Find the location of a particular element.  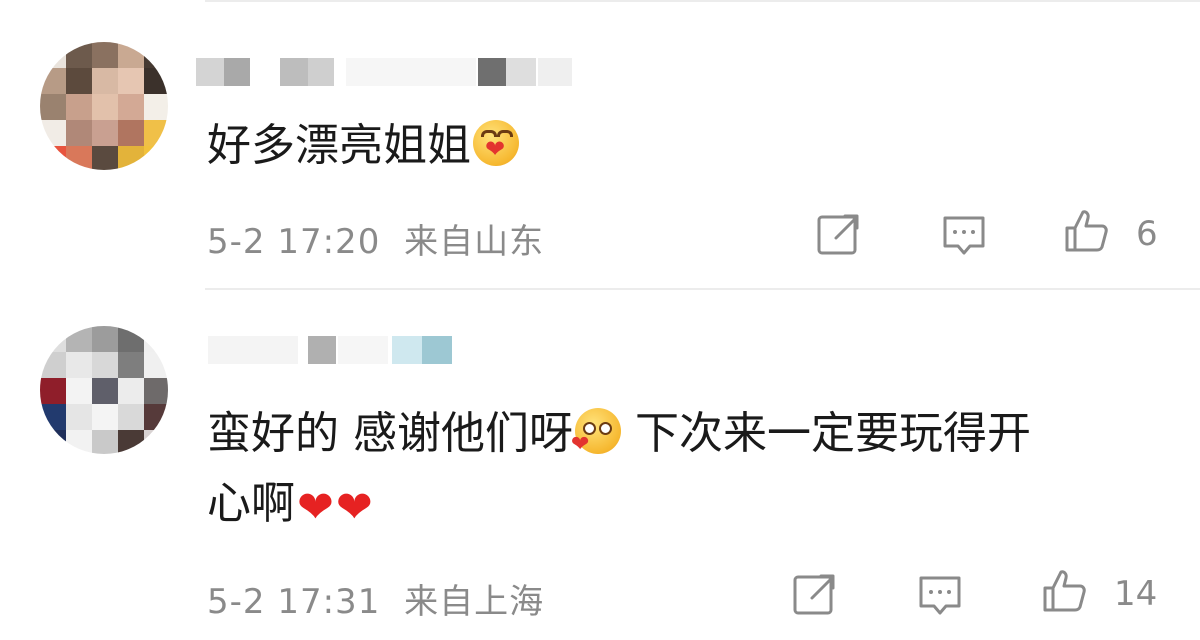

comment-meta: 5-2 17:31 来自上海 is located at coordinates (375, 598).